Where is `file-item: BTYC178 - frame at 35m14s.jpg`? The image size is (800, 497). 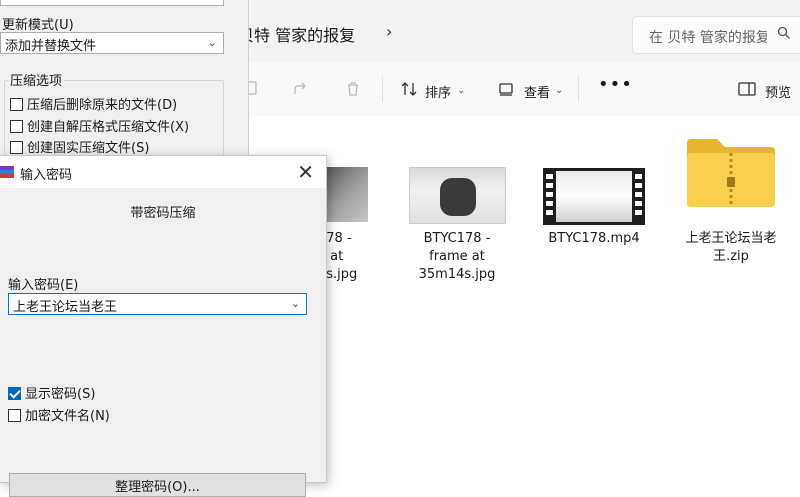
file-item: BTYC178 - frame at 35m14s.jpg is located at coordinates (457, 257).